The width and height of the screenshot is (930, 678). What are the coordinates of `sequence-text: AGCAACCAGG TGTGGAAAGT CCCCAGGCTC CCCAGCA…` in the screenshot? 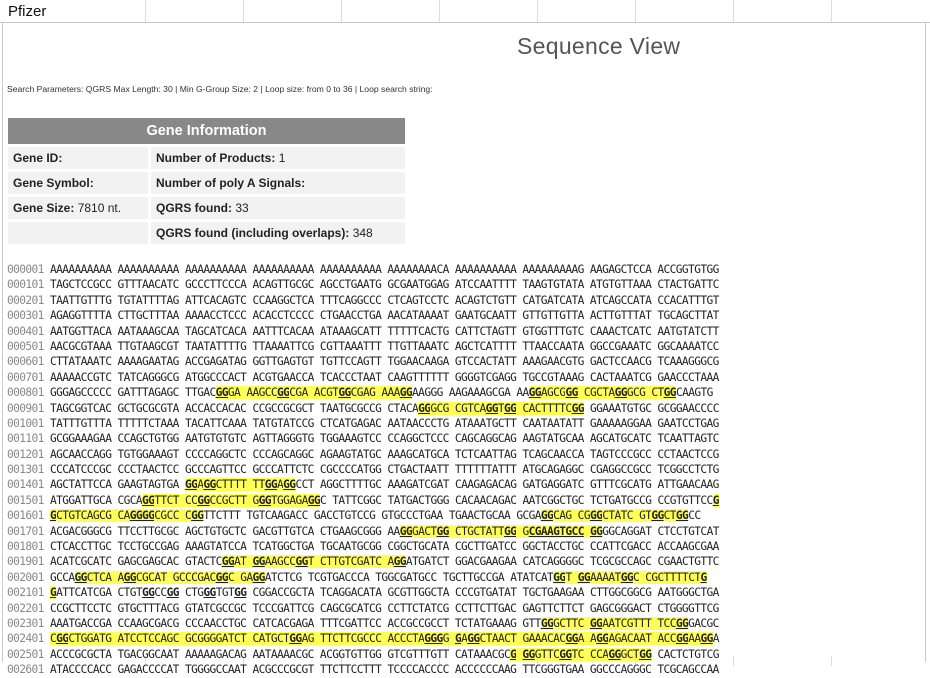 It's located at (384, 454).